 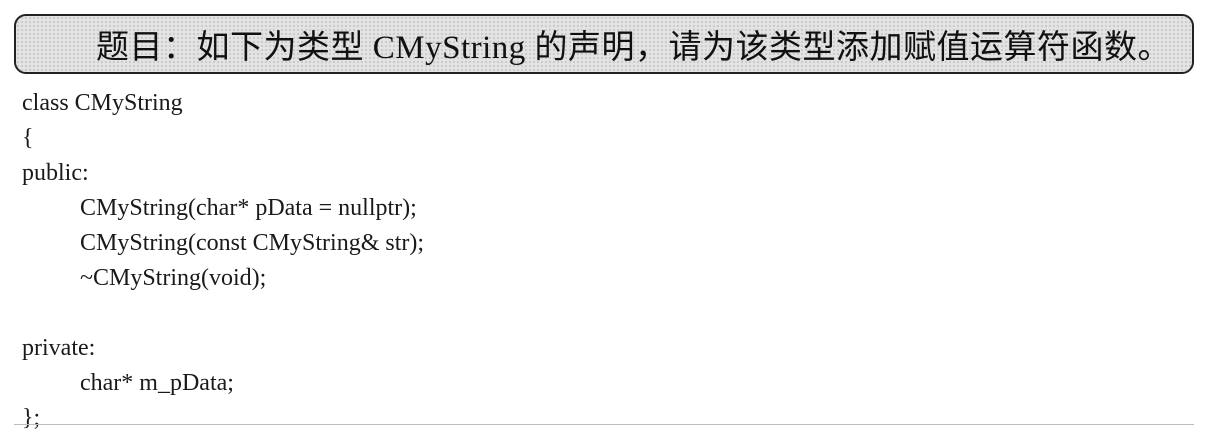 I want to click on code-line-destructor: ~CMyString(void);, so click(x=173, y=278).